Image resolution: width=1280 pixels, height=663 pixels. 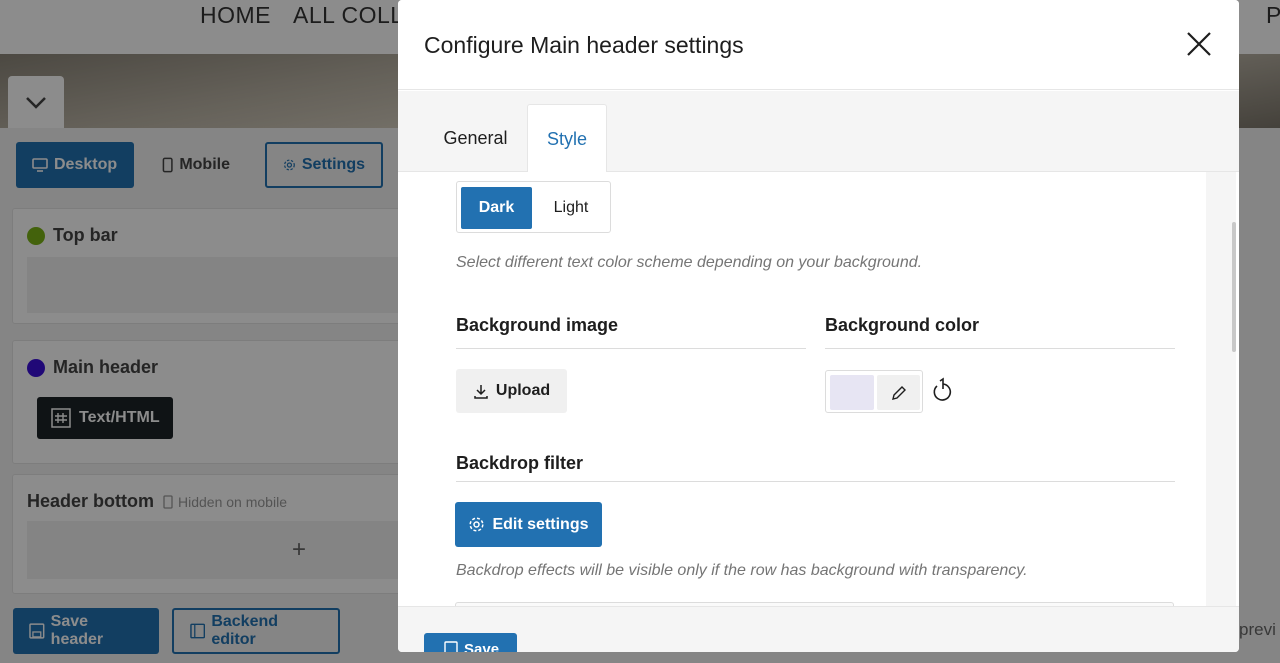 What do you see at coordinates (1234, 287) in the screenshot?
I see `scrollbar-thumb` at bounding box center [1234, 287].